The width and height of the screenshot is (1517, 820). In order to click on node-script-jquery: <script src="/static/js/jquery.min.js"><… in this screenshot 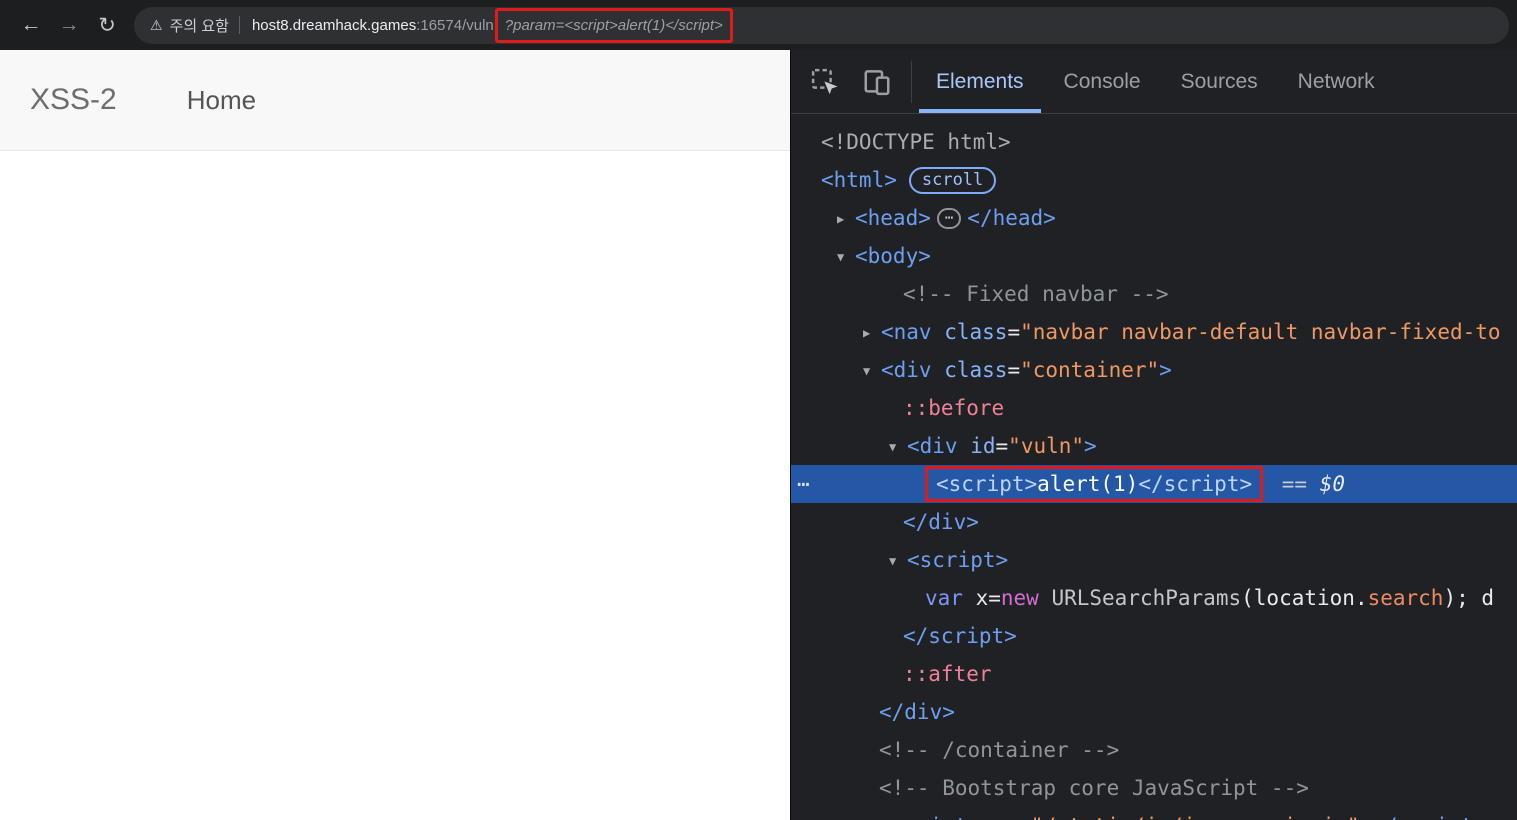, I will do `click(1154, 813)`.